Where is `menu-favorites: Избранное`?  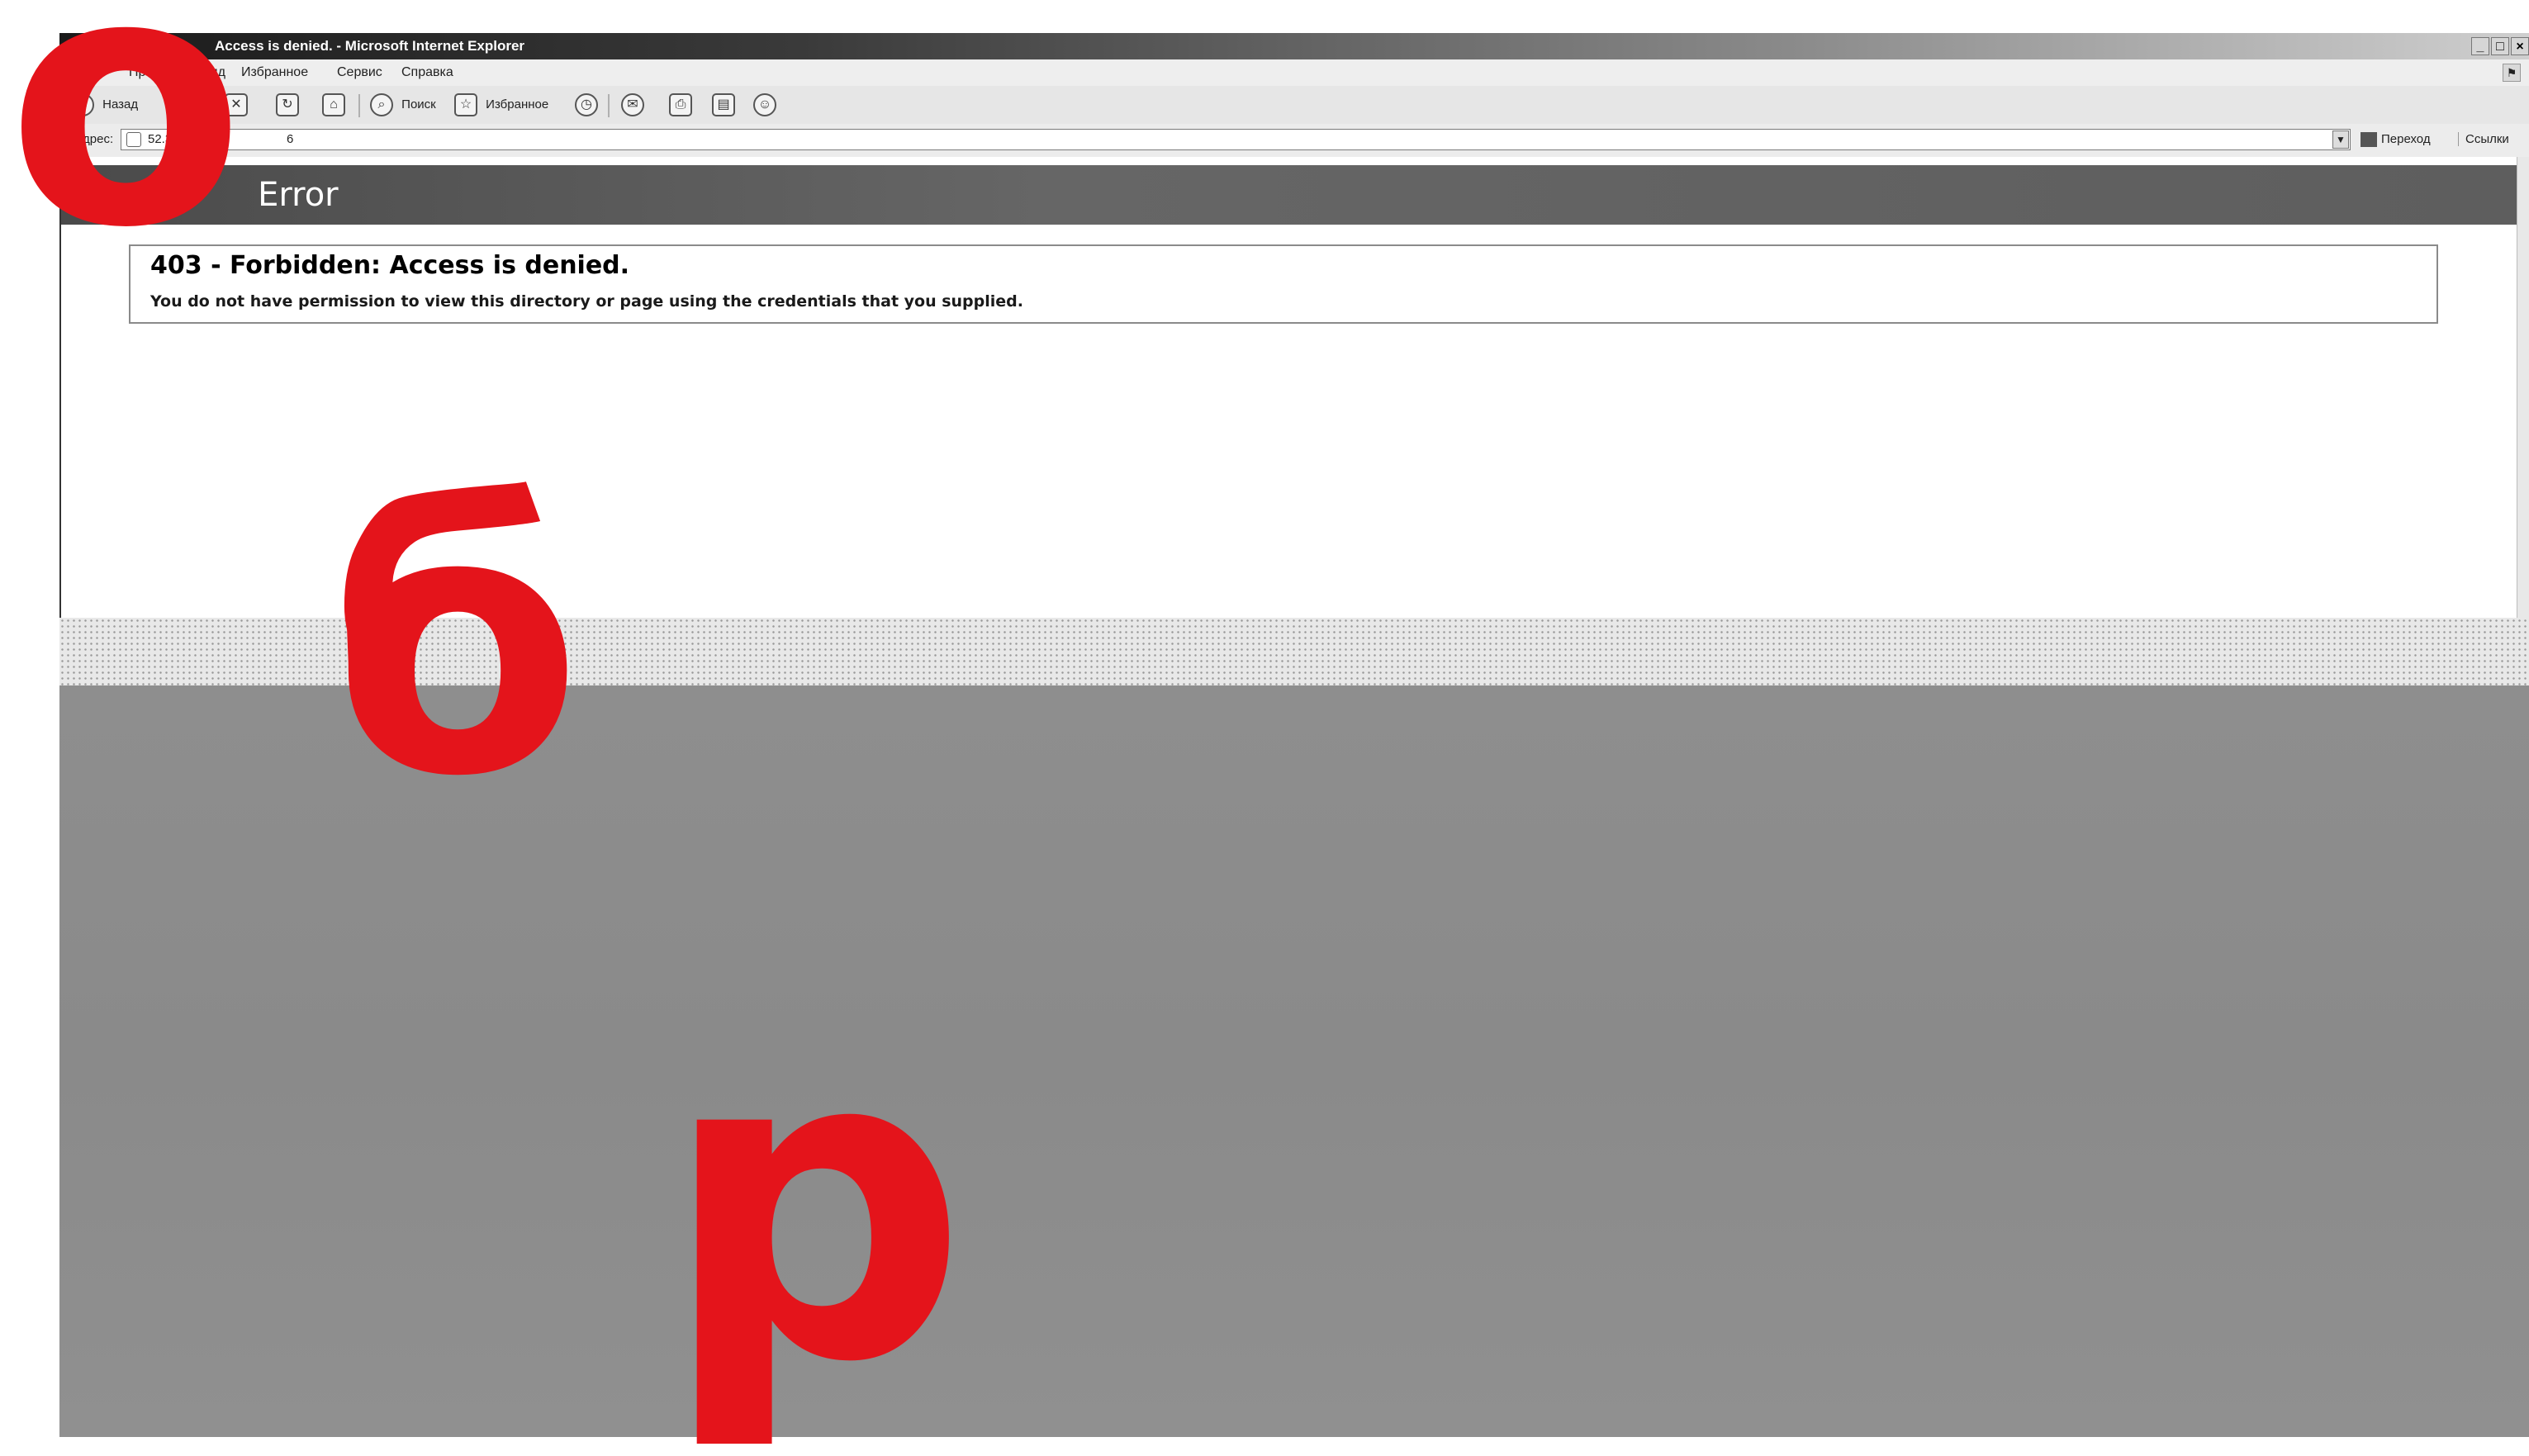 menu-favorites: Избранное is located at coordinates (274, 72).